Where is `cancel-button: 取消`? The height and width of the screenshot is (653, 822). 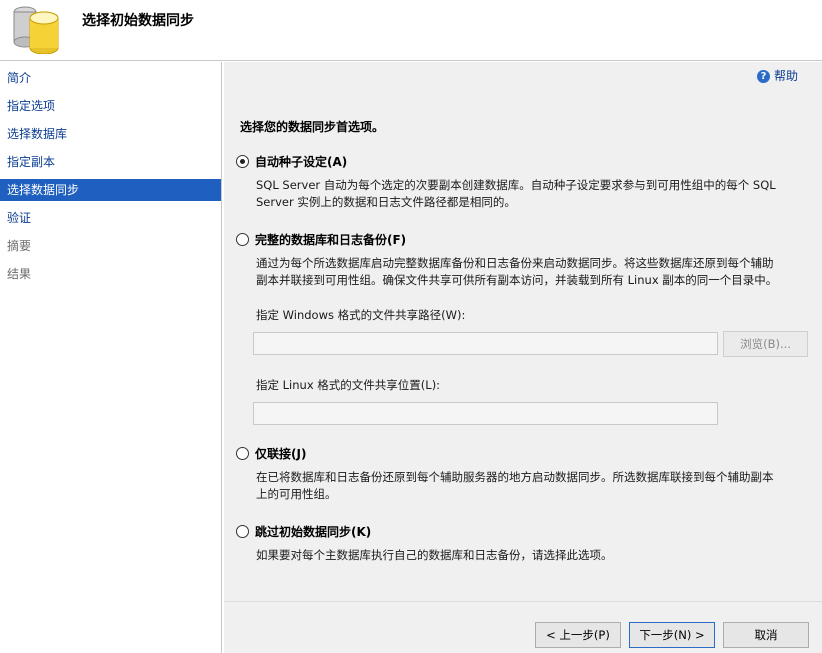
cancel-button: 取消 is located at coordinates (766, 635).